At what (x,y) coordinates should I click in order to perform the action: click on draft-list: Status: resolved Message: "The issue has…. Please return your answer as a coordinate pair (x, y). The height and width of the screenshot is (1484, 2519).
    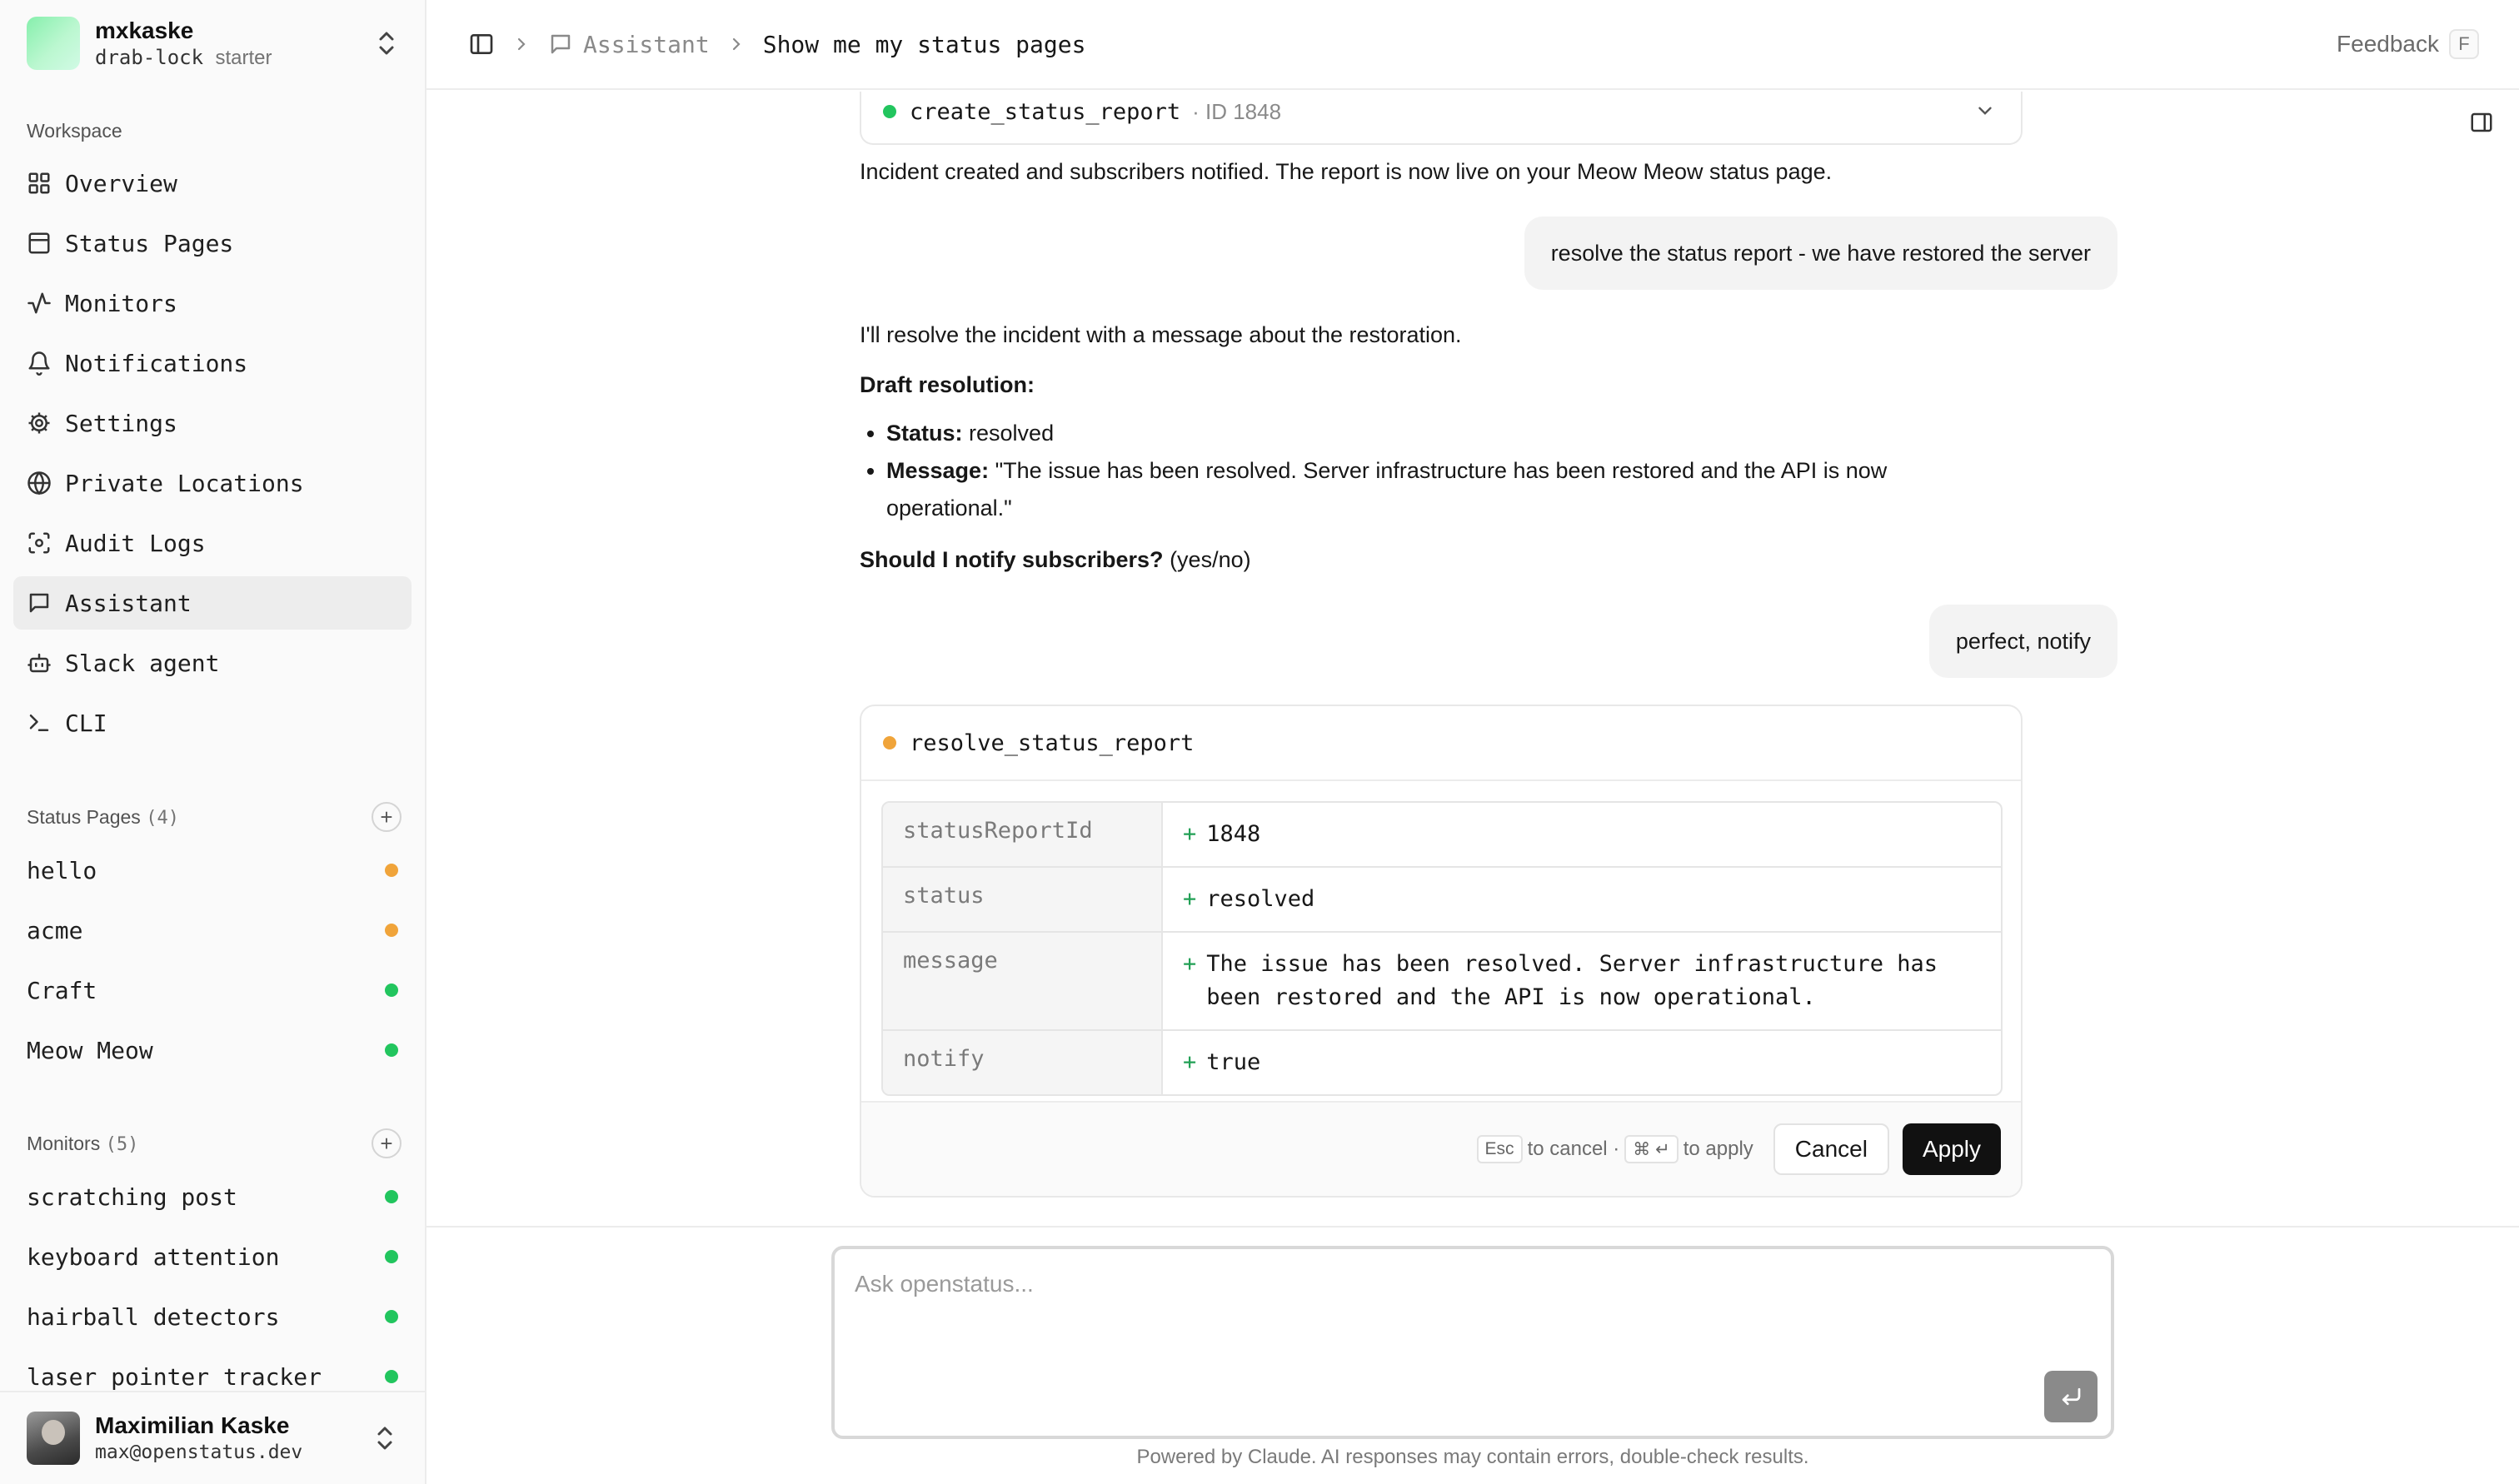
    Looking at the image, I should click on (1434, 471).